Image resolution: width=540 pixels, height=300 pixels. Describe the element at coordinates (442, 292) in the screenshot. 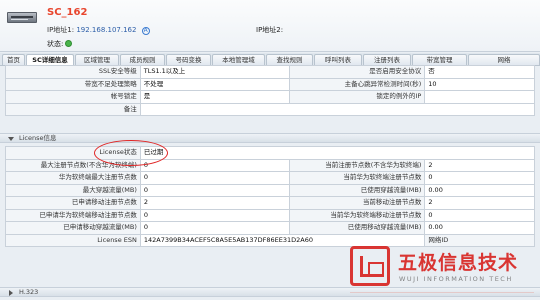

I see `watermark-divider` at that location.